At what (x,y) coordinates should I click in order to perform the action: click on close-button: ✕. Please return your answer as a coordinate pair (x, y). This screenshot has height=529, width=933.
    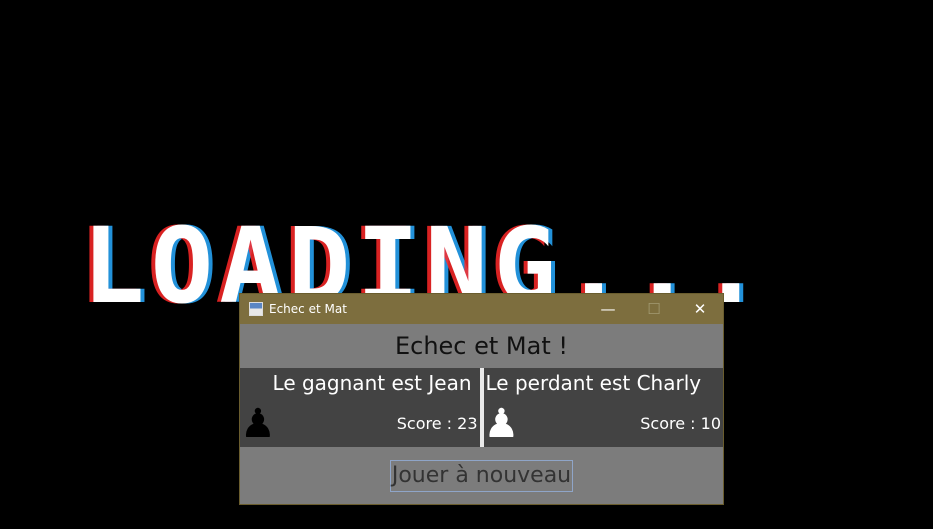
    Looking at the image, I should click on (700, 309).